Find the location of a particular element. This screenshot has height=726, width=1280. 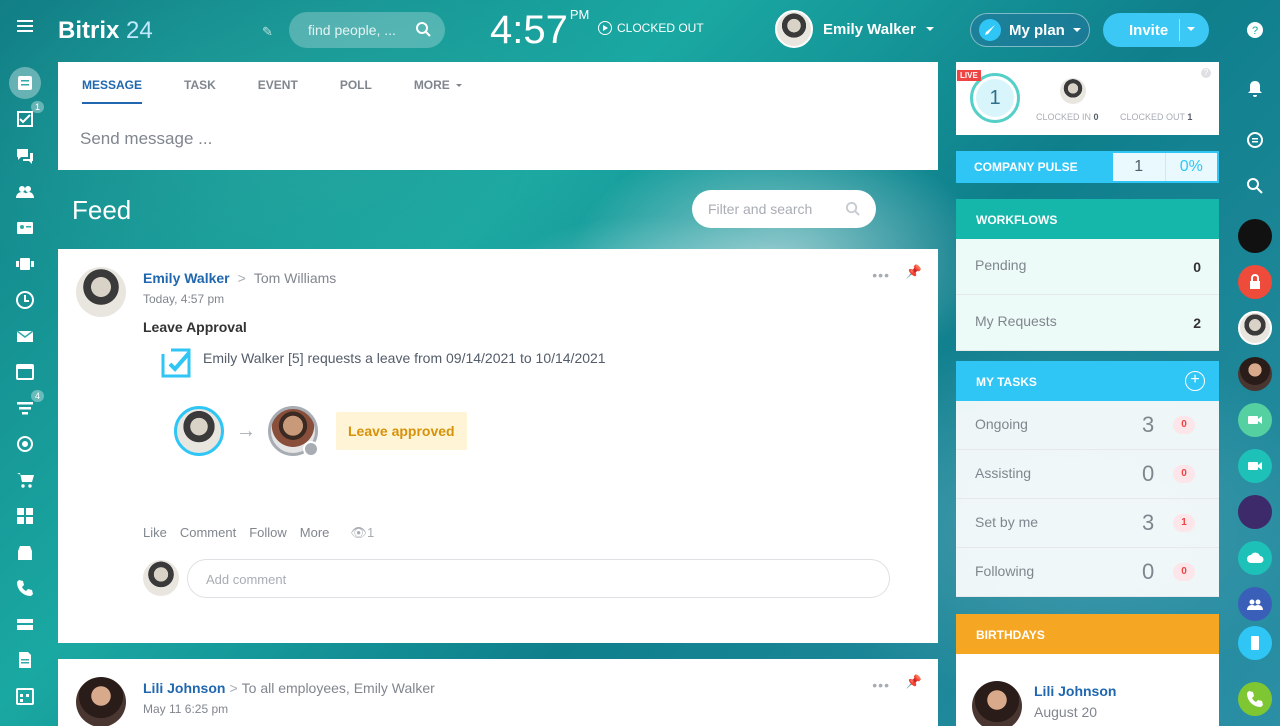

docs-icon is located at coordinates (25, 660).